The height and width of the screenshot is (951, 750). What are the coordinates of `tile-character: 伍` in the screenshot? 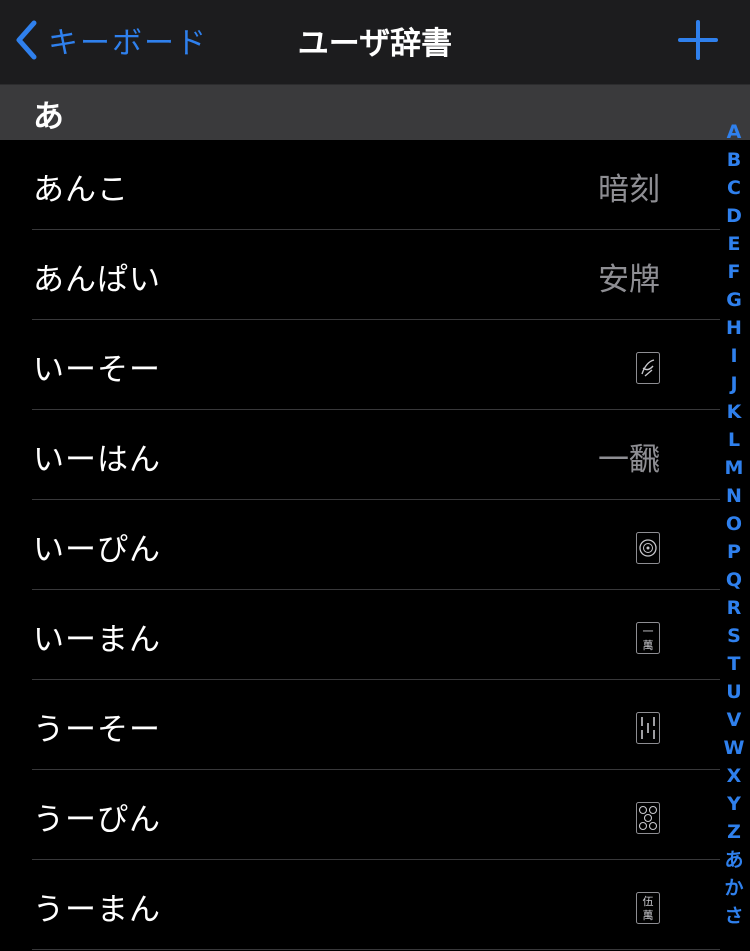 It's located at (648, 901).